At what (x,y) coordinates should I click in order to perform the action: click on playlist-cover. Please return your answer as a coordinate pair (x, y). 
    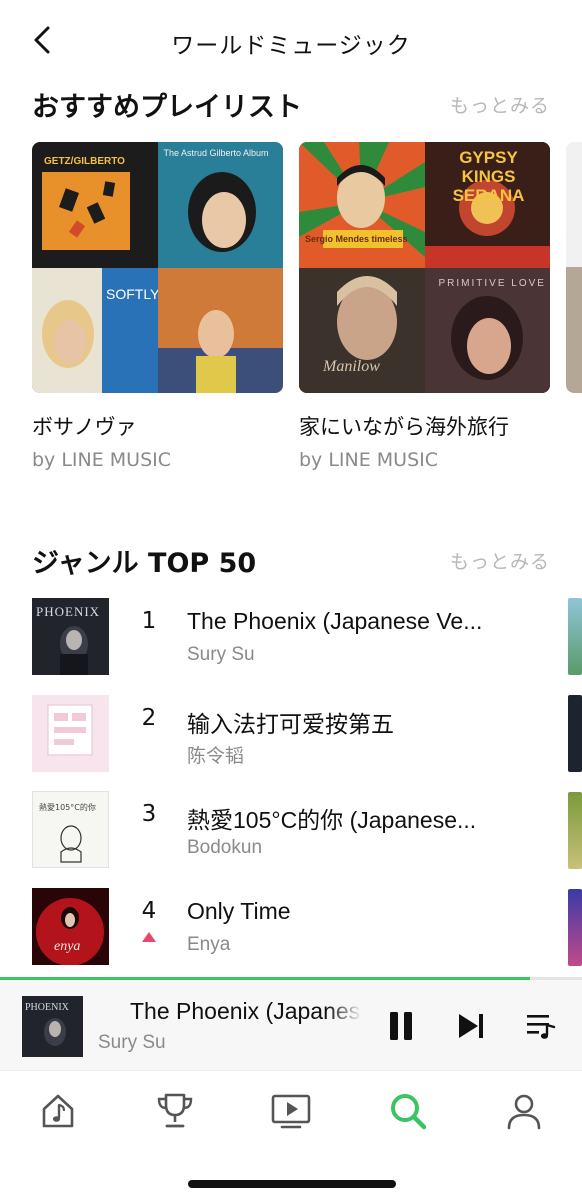
    Looking at the image, I should click on (574, 267).